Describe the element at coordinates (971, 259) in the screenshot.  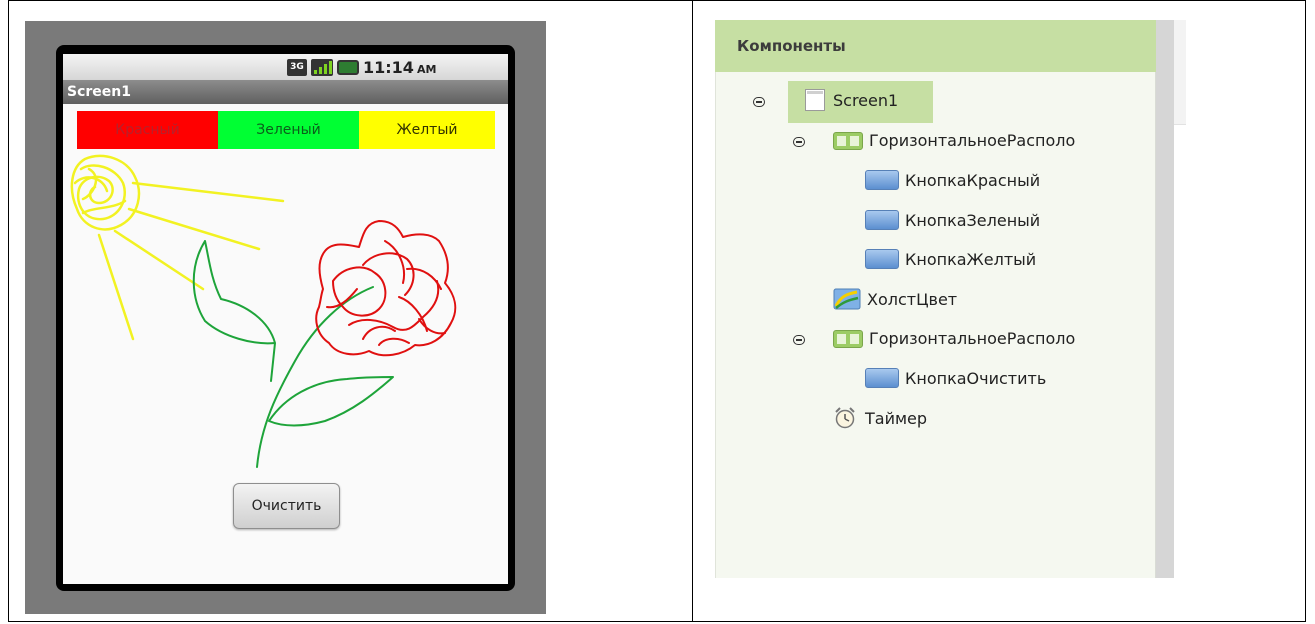
I see `tree-item-label: КнопкаЖелтый` at that location.